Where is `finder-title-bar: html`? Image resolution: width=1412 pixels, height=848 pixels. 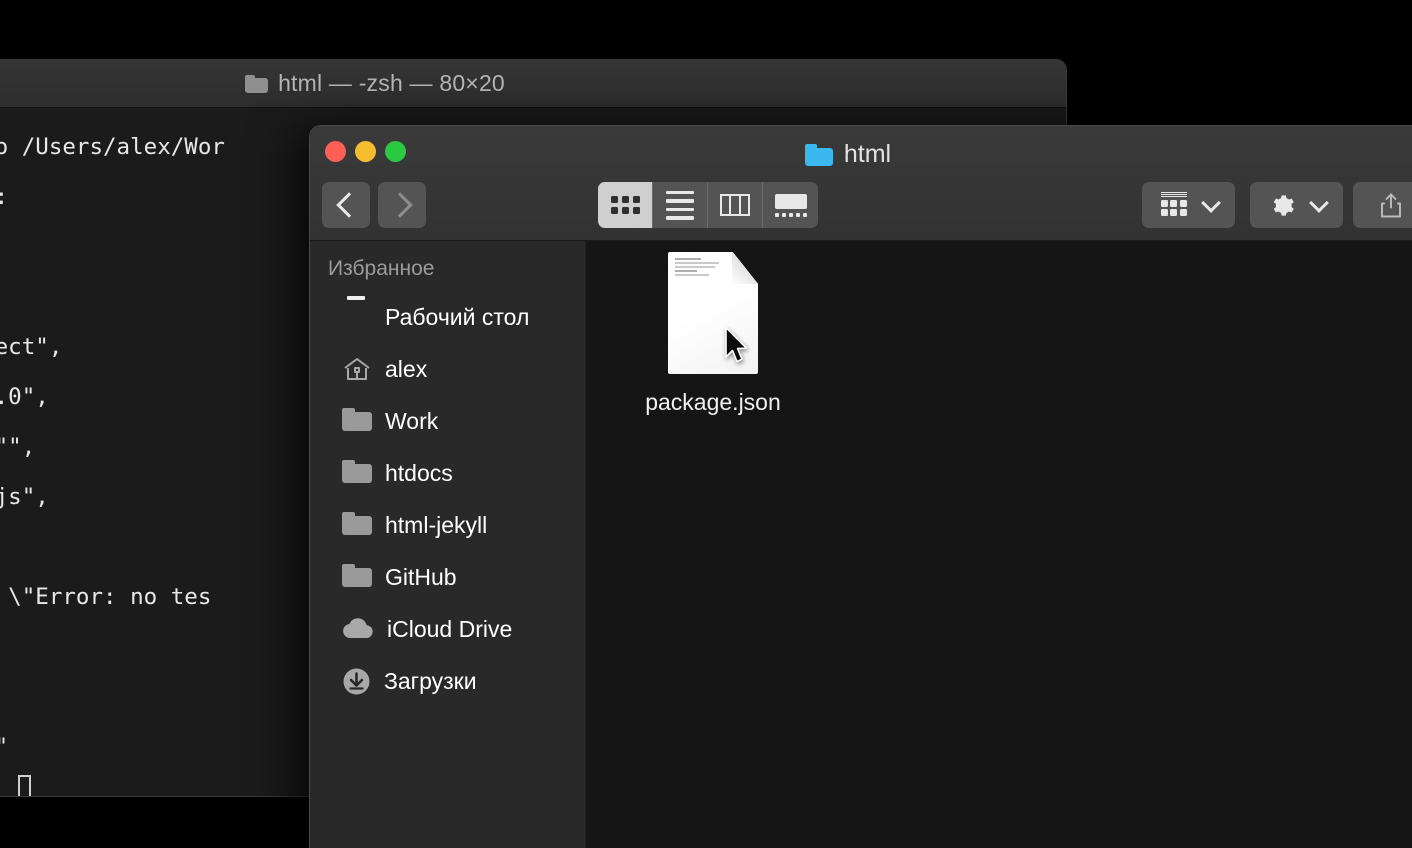 finder-title-bar: html is located at coordinates (861, 154).